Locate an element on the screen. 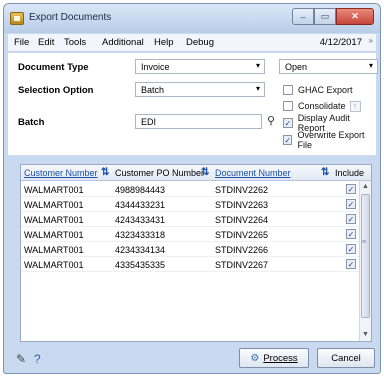 This screenshot has width=384, height=377. customer-po-number-cell: 4335435335 is located at coordinates (140, 265).